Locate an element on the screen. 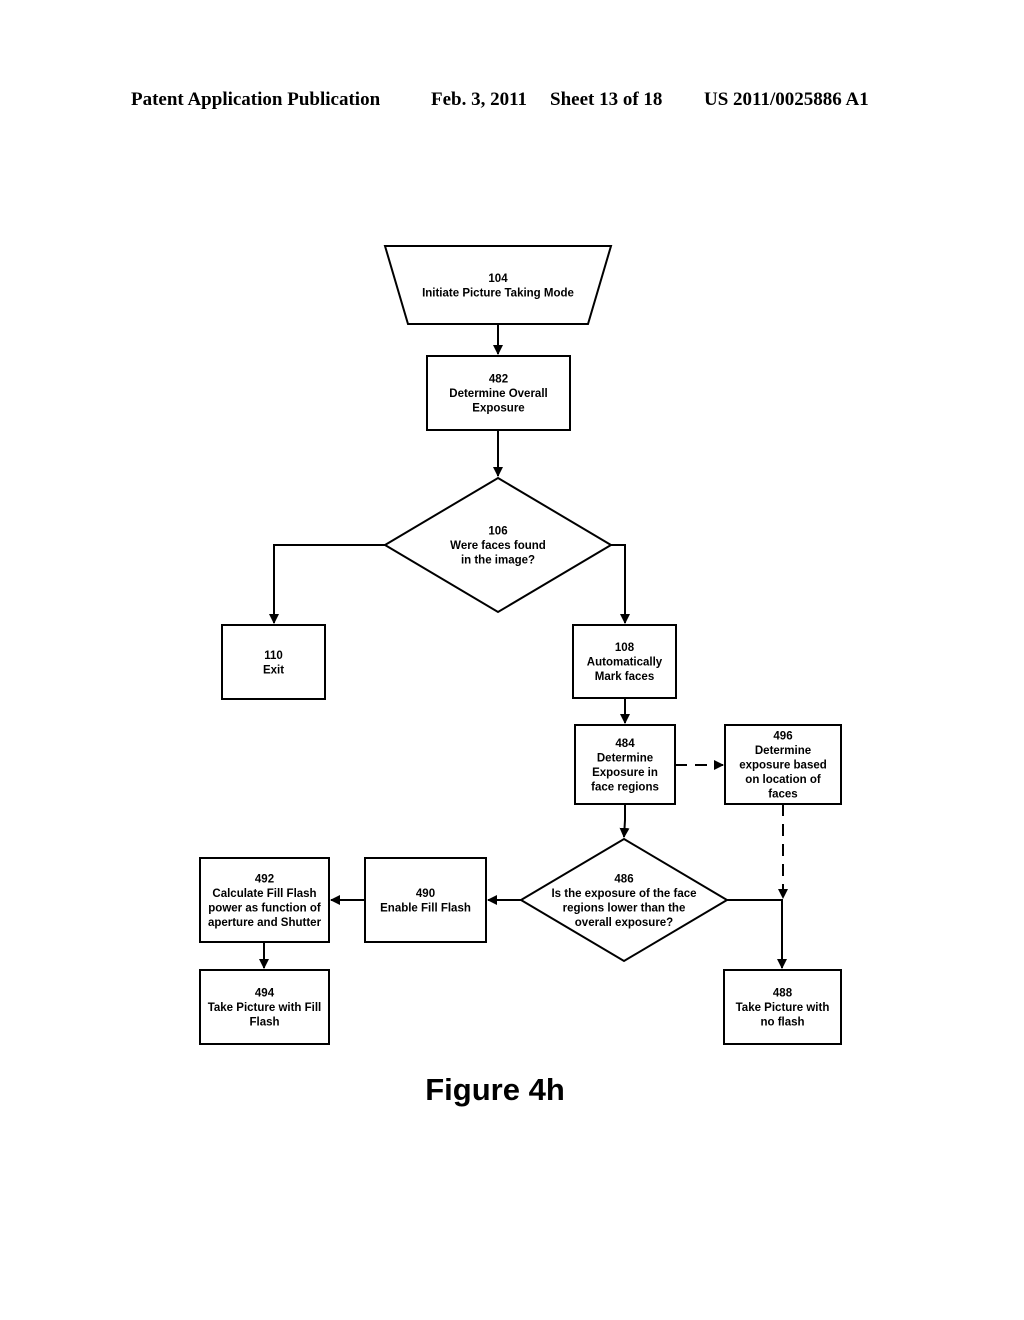  node-id: 482 is located at coordinates (498, 380).